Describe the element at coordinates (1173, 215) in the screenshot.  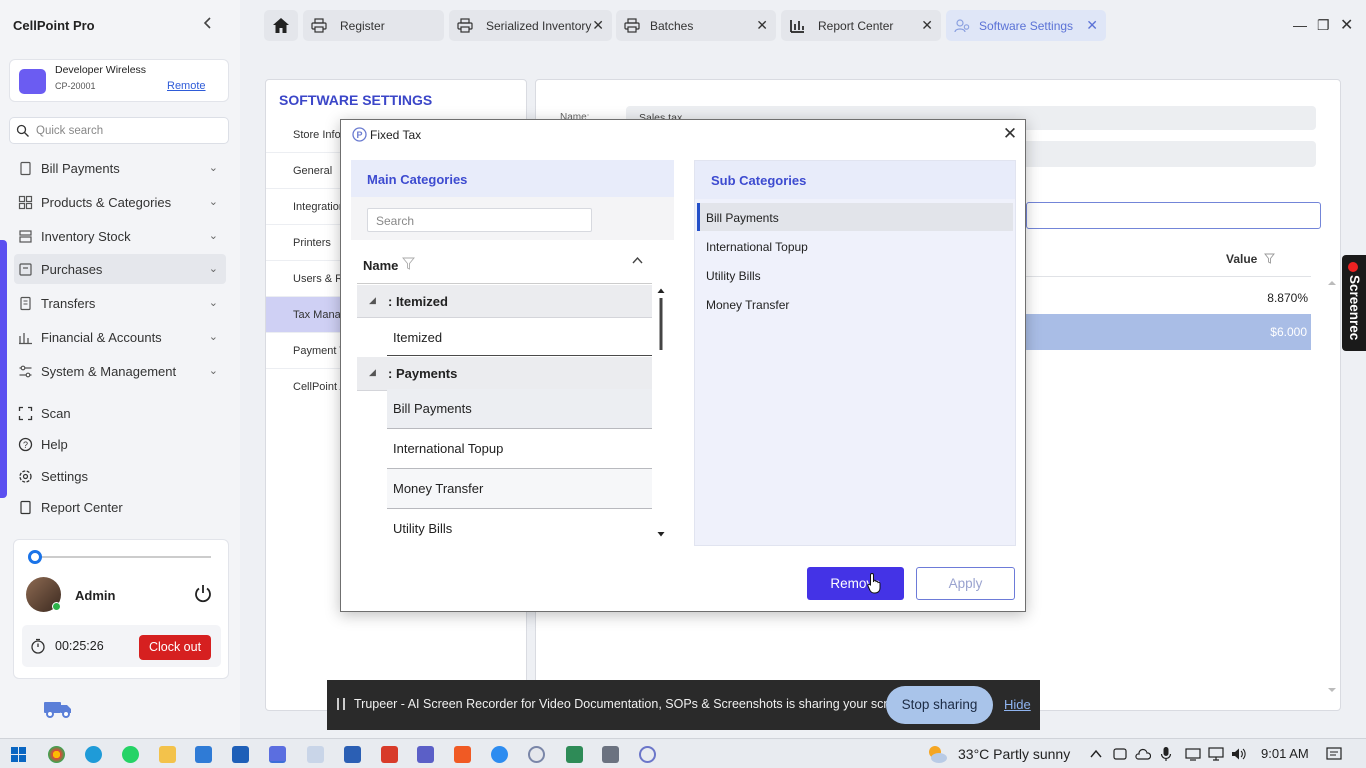
I see `focused-input` at that location.